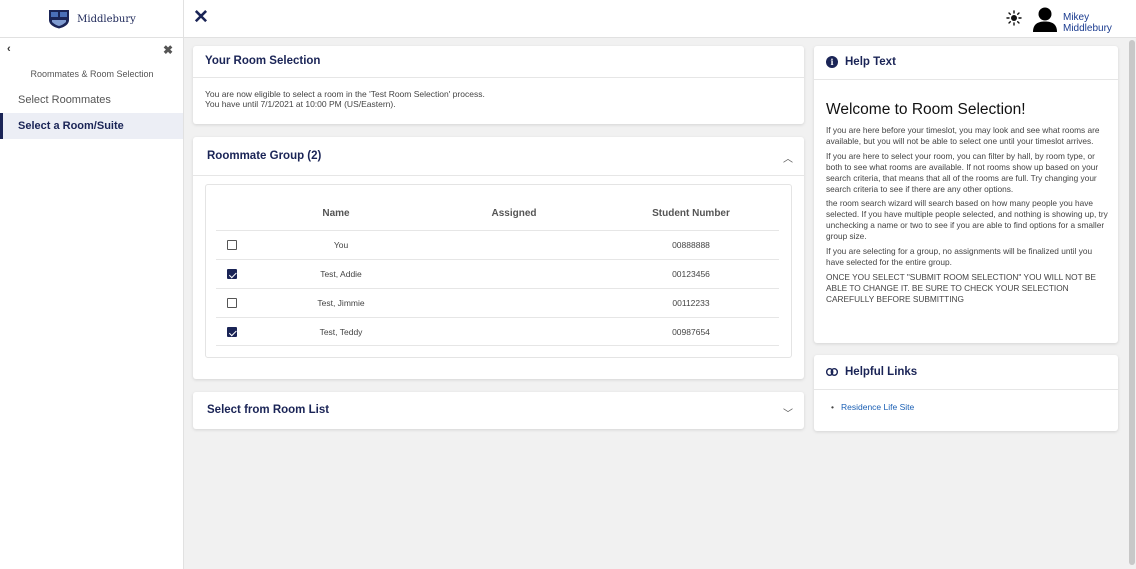 This screenshot has width=1136, height=569. Describe the element at coordinates (881, 372) in the screenshot. I see `links-title: Helpful Links` at that location.